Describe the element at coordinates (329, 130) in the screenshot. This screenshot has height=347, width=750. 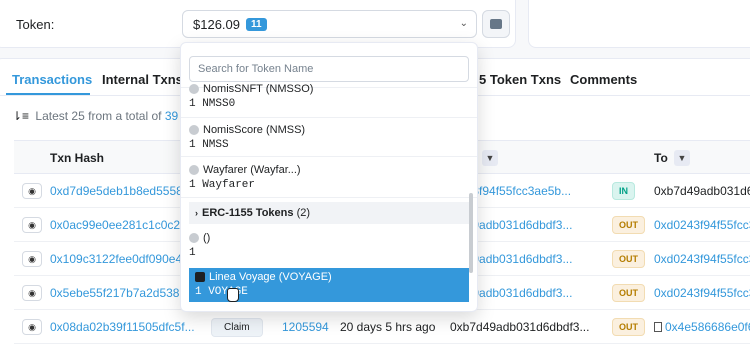
I see `token-option-name: NomisScore (NMSS)` at that location.